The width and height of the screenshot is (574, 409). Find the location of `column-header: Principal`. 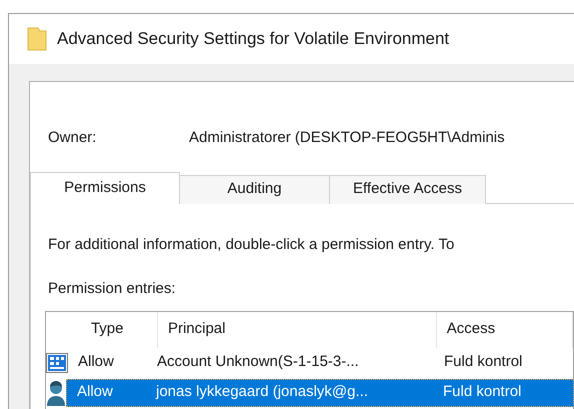

column-header: Principal is located at coordinates (297, 330).